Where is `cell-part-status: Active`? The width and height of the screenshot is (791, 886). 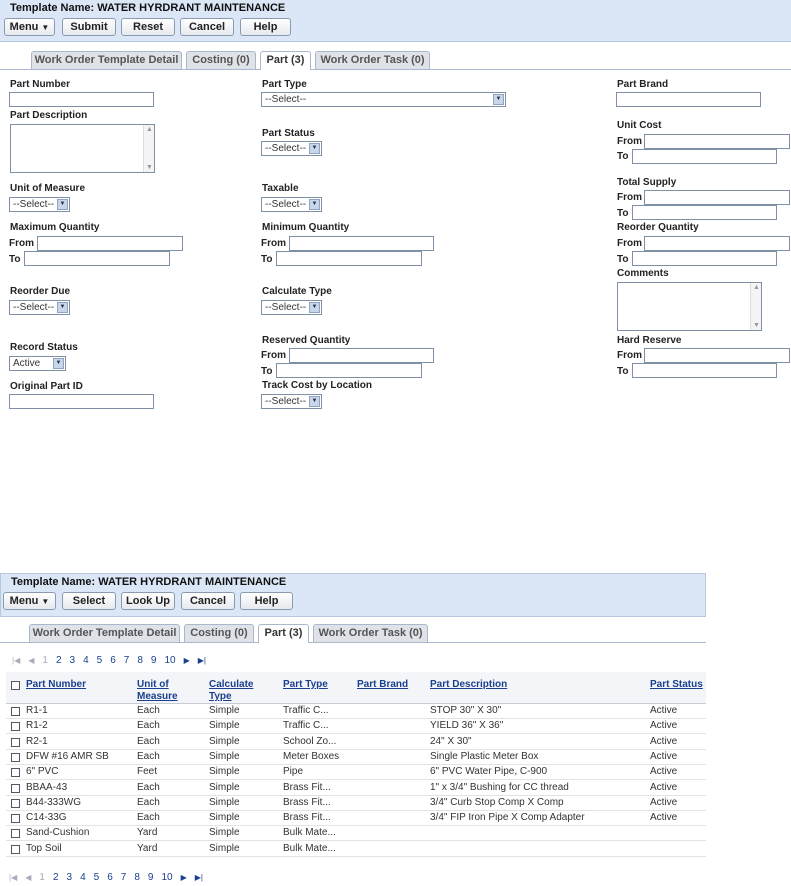 cell-part-status: Active is located at coordinates (664, 787).